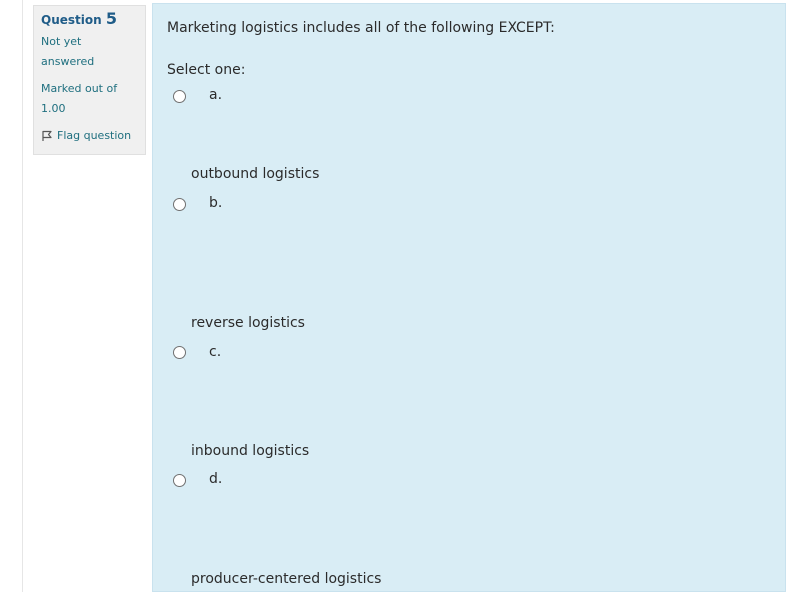 The image size is (786, 592). What do you see at coordinates (215, 203) in the screenshot?
I see `option-b-letter: b.` at bounding box center [215, 203].